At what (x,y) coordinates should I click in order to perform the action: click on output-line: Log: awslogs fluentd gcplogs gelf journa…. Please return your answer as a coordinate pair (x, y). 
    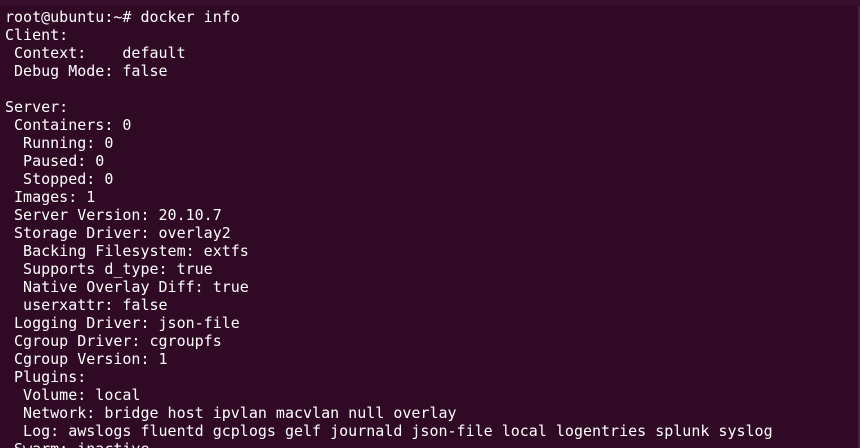
    Looking at the image, I should click on (389, 431).